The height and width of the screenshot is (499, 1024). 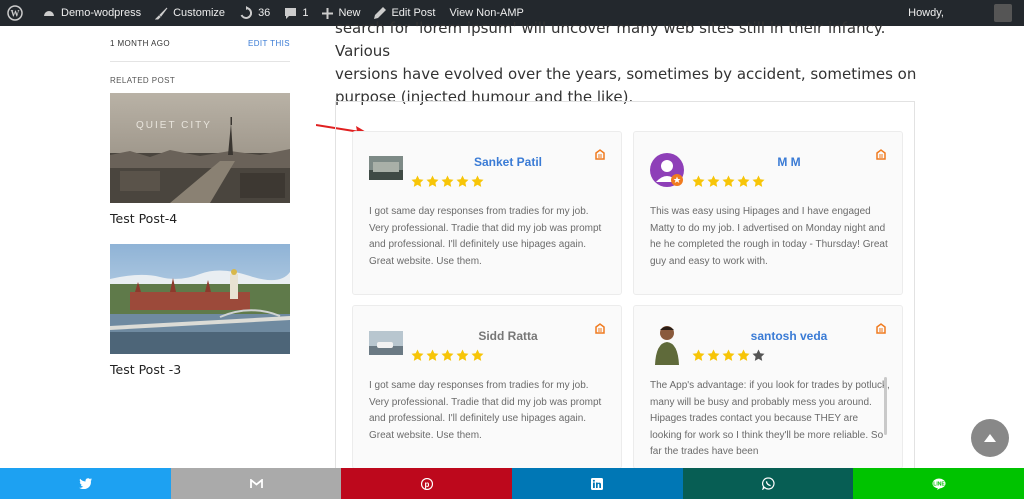 I want to click on site-name-link: Demo-wodpress, so click(x=91, y=13).